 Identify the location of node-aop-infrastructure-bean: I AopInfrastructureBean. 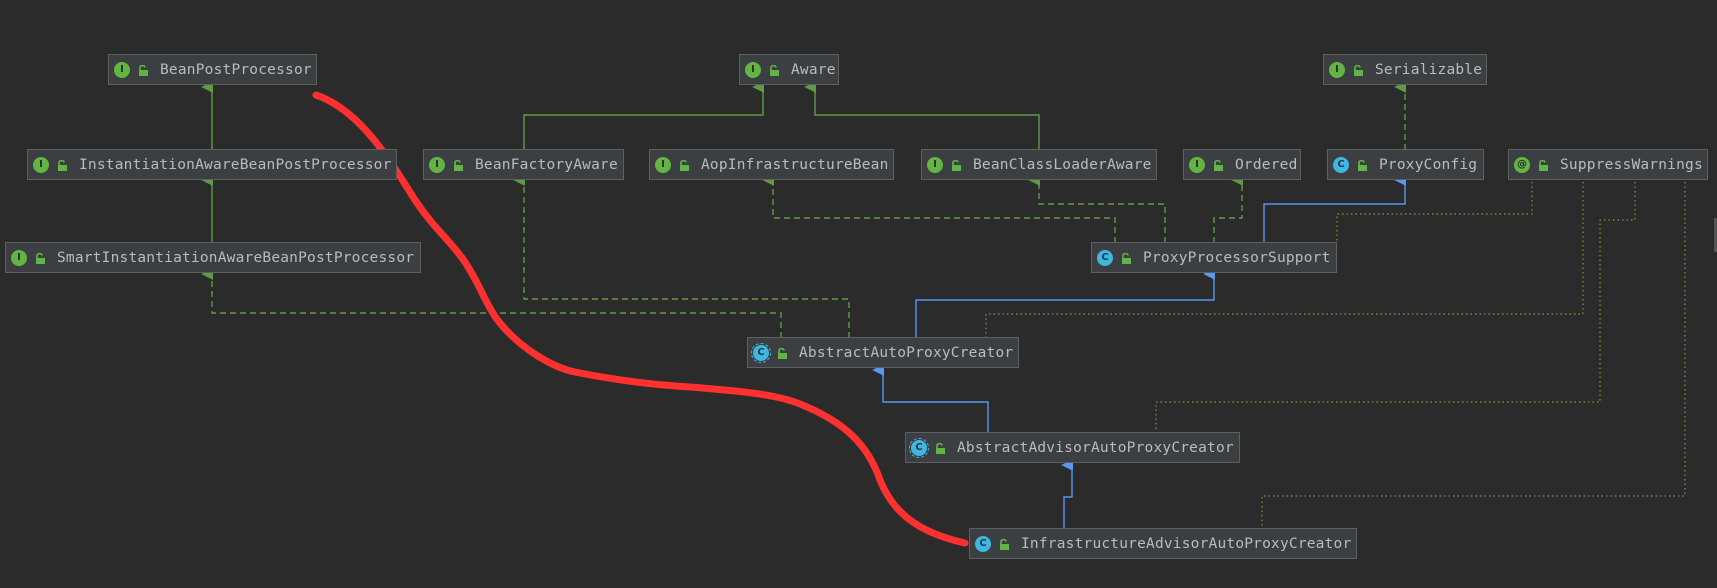
(771, 164).